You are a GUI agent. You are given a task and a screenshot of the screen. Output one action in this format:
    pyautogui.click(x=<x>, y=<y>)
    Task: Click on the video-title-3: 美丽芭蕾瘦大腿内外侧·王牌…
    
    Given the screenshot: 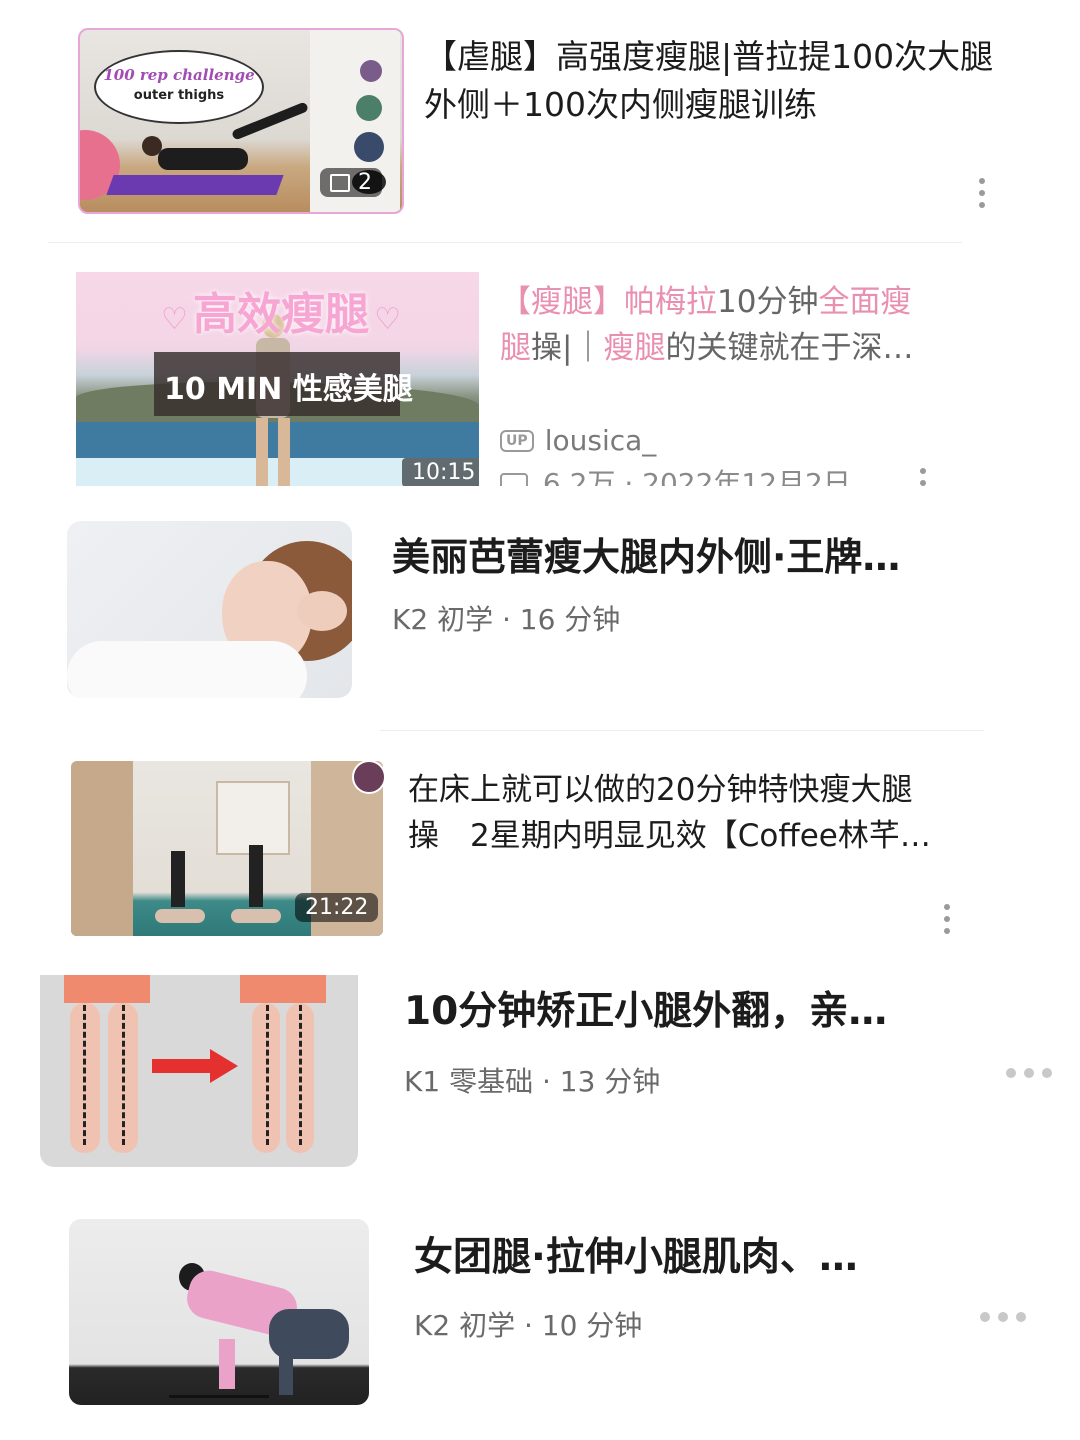 What is the action you would take?
    pyautogui.click(x=646, y=553)
    